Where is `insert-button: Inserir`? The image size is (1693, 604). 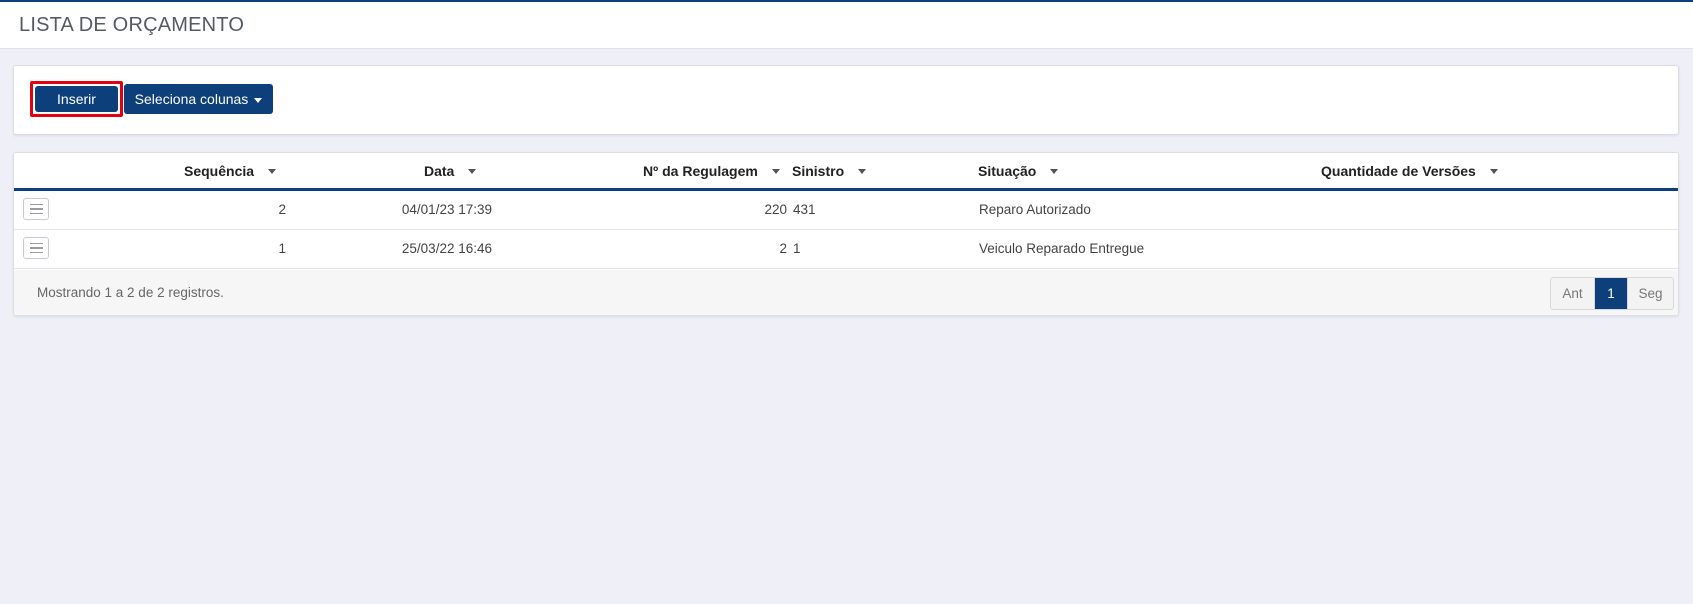
insert-button: Inserir is located at coordinates (76, 99).